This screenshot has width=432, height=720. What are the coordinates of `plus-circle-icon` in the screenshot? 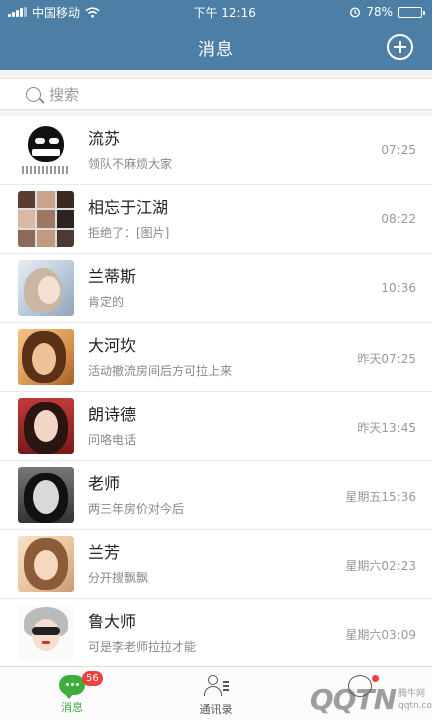 It's located at (400, 47).